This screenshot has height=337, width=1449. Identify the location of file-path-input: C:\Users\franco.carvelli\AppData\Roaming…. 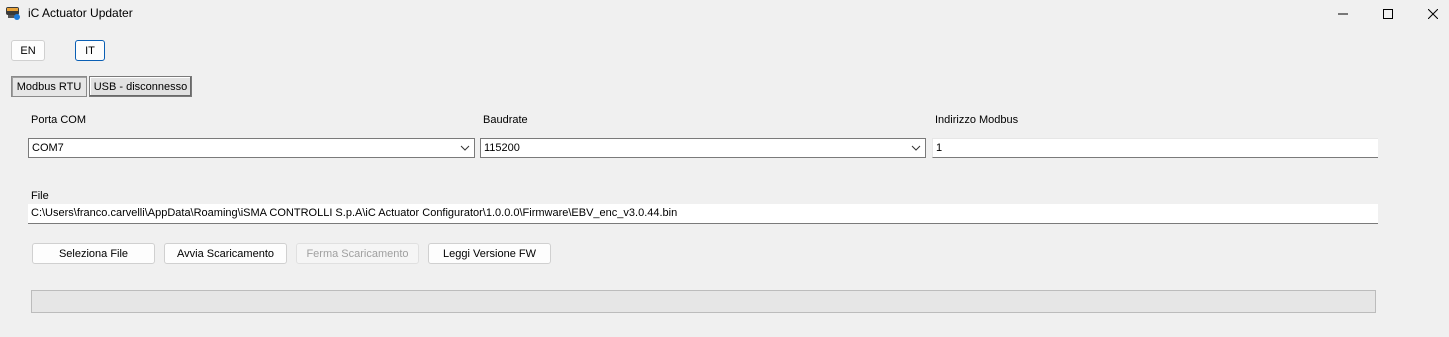
(703, 214).